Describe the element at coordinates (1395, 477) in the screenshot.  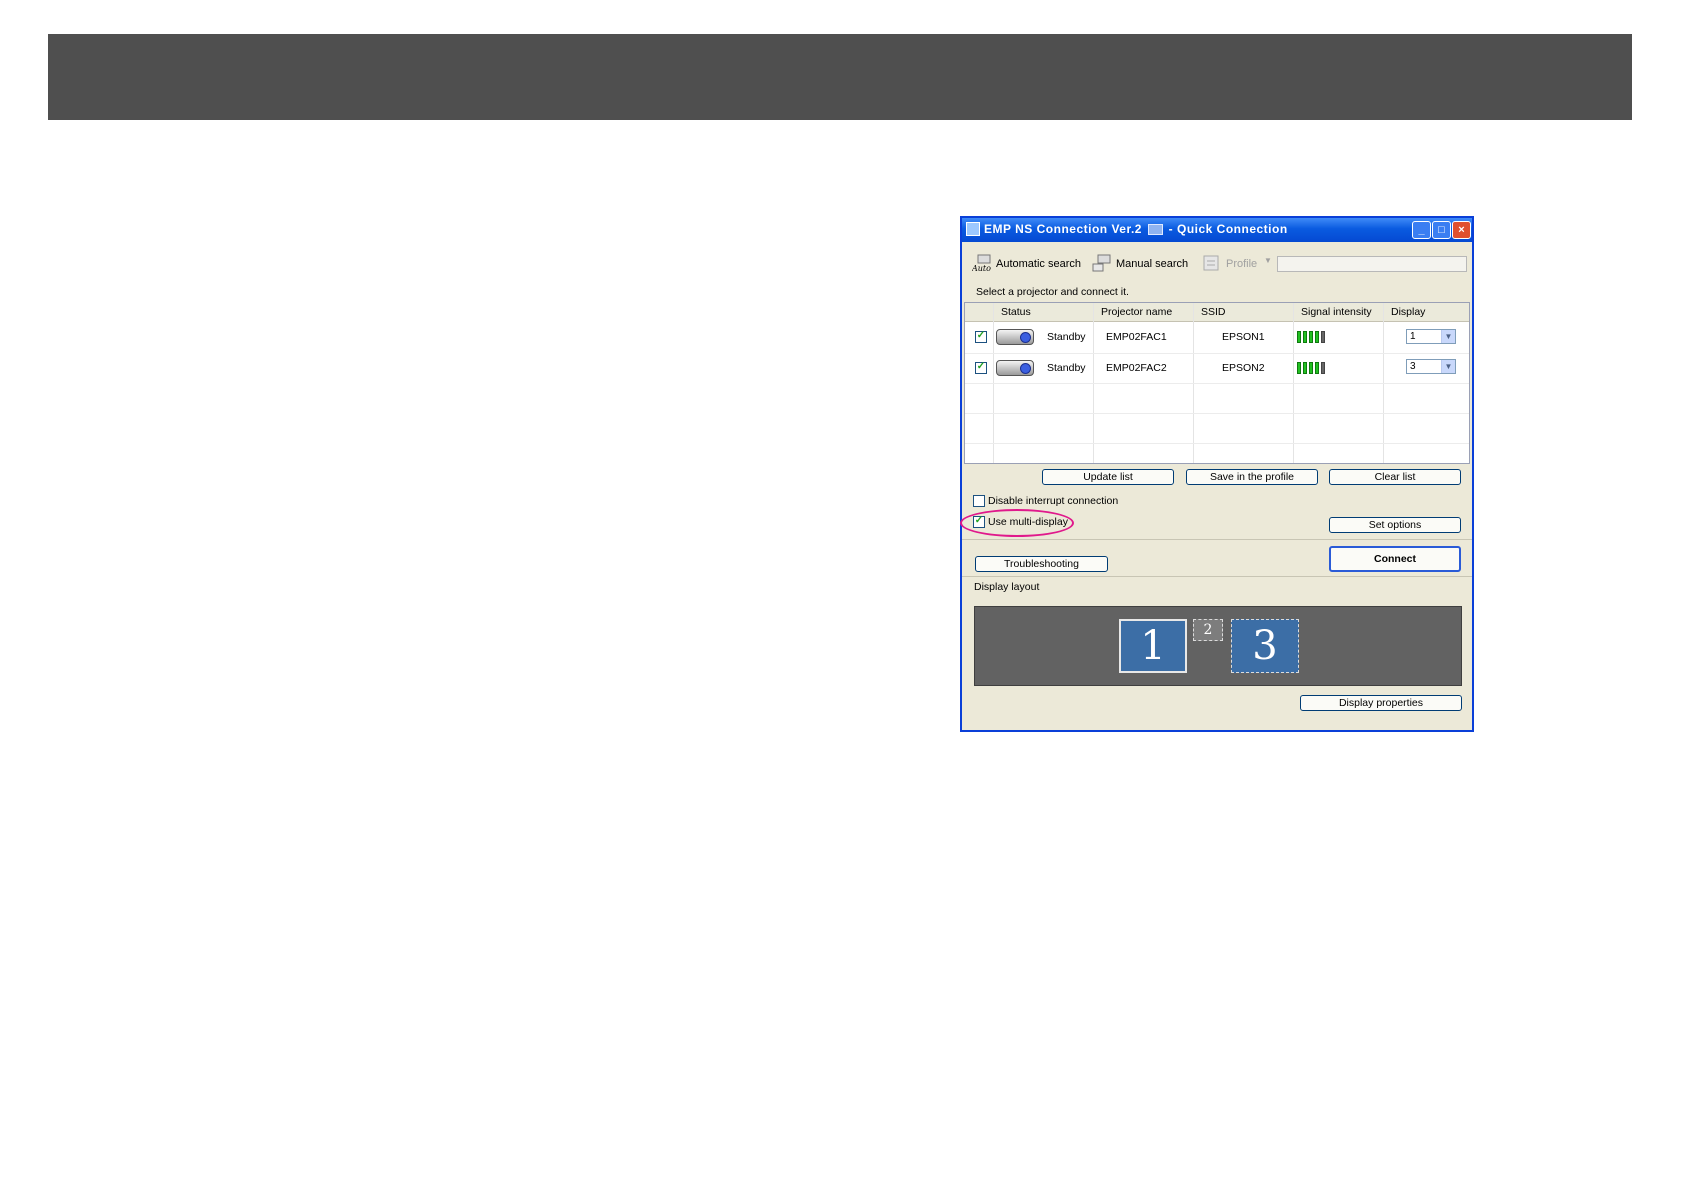
I see `clear-list-button: Clear list` at that location.